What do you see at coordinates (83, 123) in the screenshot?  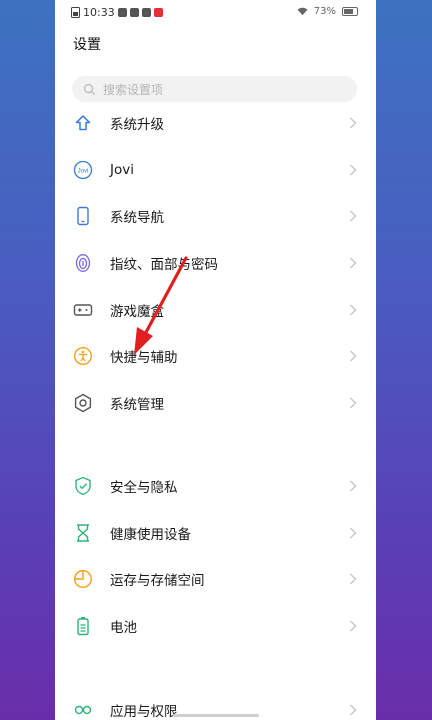 I see `upgrade-icon` at bounding box center [83, 123].